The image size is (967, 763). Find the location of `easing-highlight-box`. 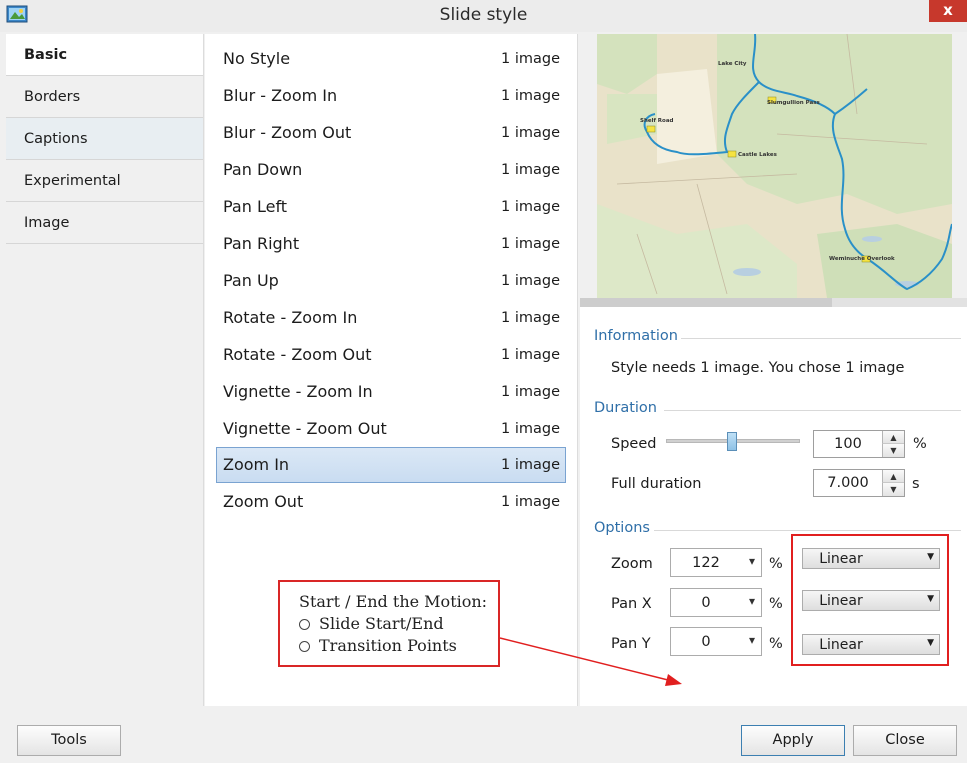

easing-highlight-box is located at coordinates (870, 600).